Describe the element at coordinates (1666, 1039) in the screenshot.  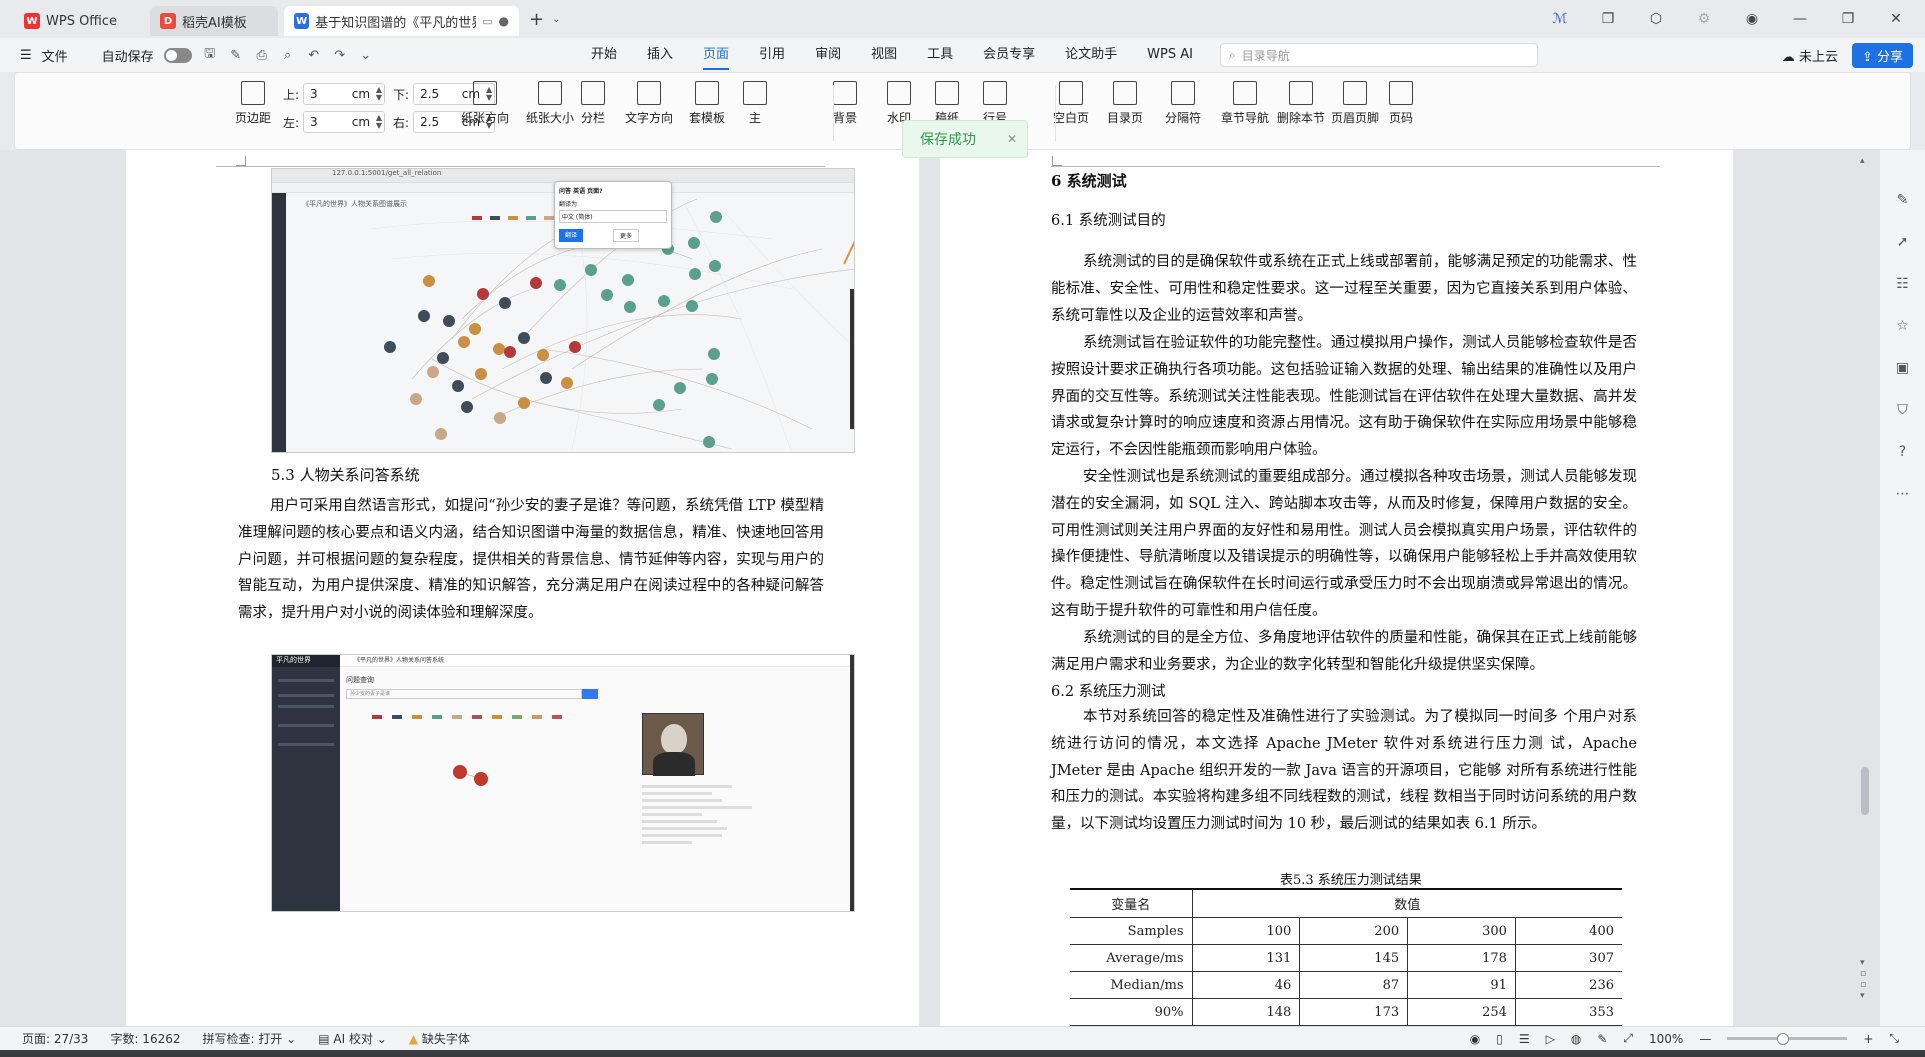
I see `zoom-value: 100%` at that location.